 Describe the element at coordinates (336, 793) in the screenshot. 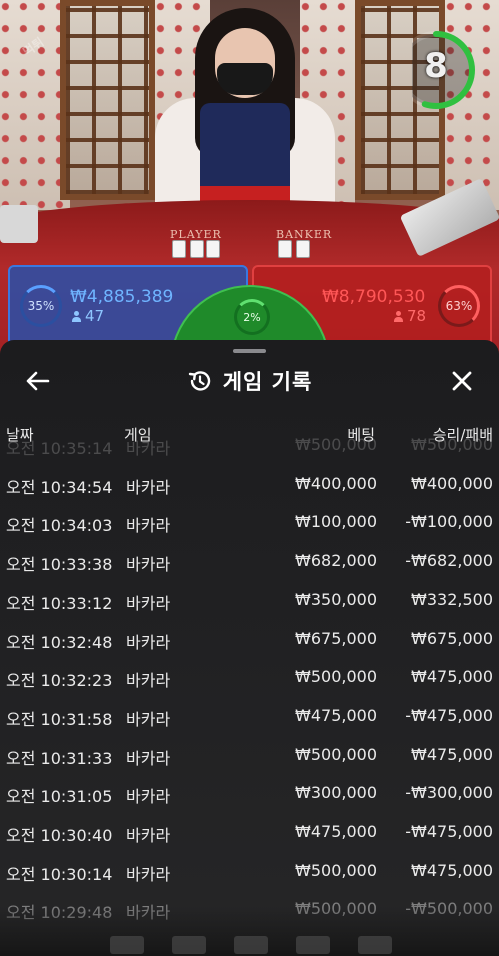

I see `row-bet: ₩300,000` at that location.